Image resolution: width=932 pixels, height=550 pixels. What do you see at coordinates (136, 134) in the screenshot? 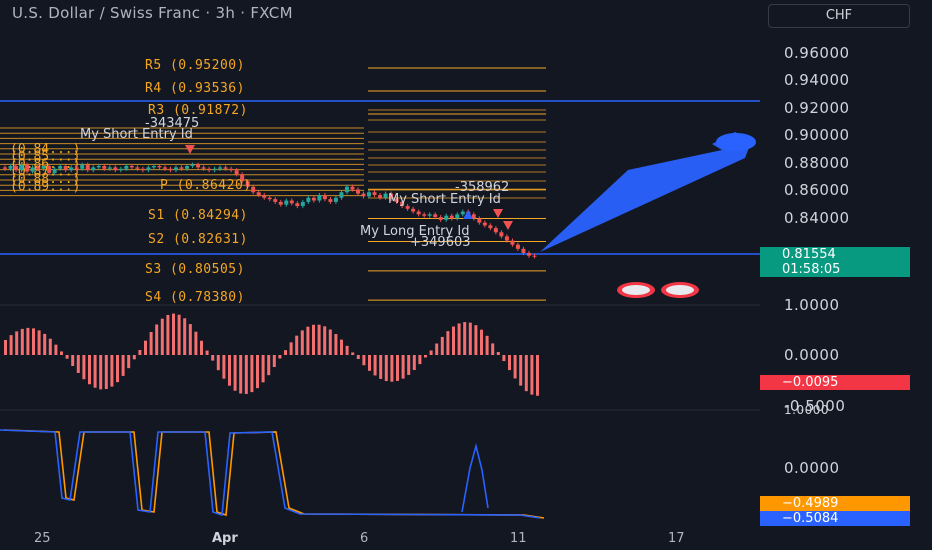
I see `short-entry-1-label: My Short Entry Id` at bounding box center [136, 134].